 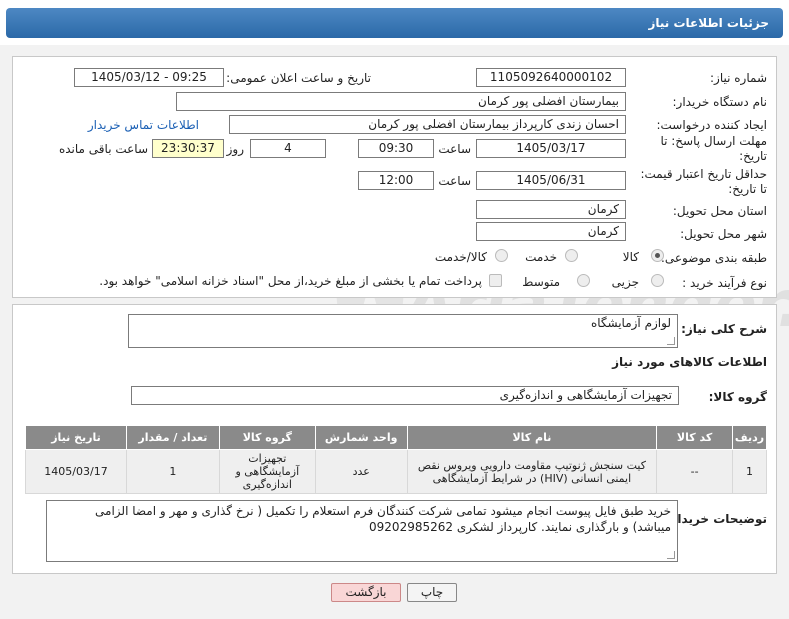 What do you see at coordinates (403, 331) in the screenshot?
I see `summary-textarea: لوازم آزمایشگاه` at bounding box center [403, 331].